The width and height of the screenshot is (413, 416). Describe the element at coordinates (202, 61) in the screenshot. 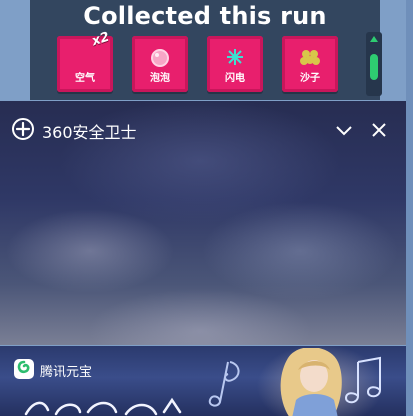

I see `collected-items: x2 空气 泡泡 闪电 沙子` at that location.